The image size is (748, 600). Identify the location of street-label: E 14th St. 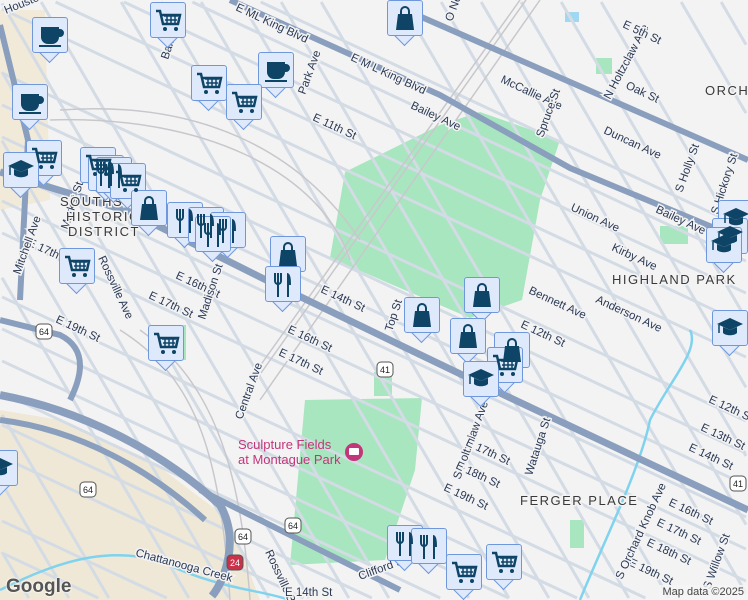
(309, 593).